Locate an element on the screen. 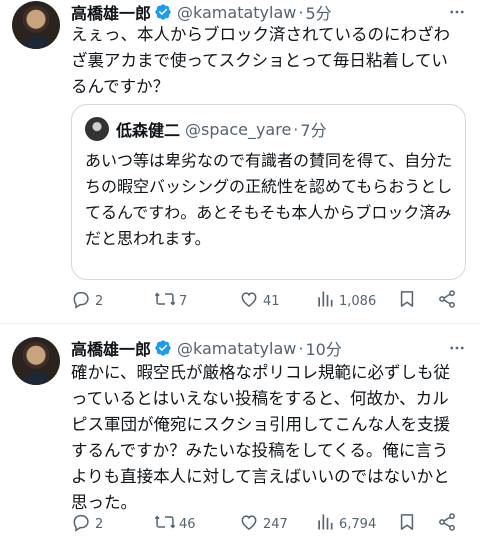  tweet-header: 高橋雄一郎 @kamatatylaw · 5分 is located at coordinates (201, 12).